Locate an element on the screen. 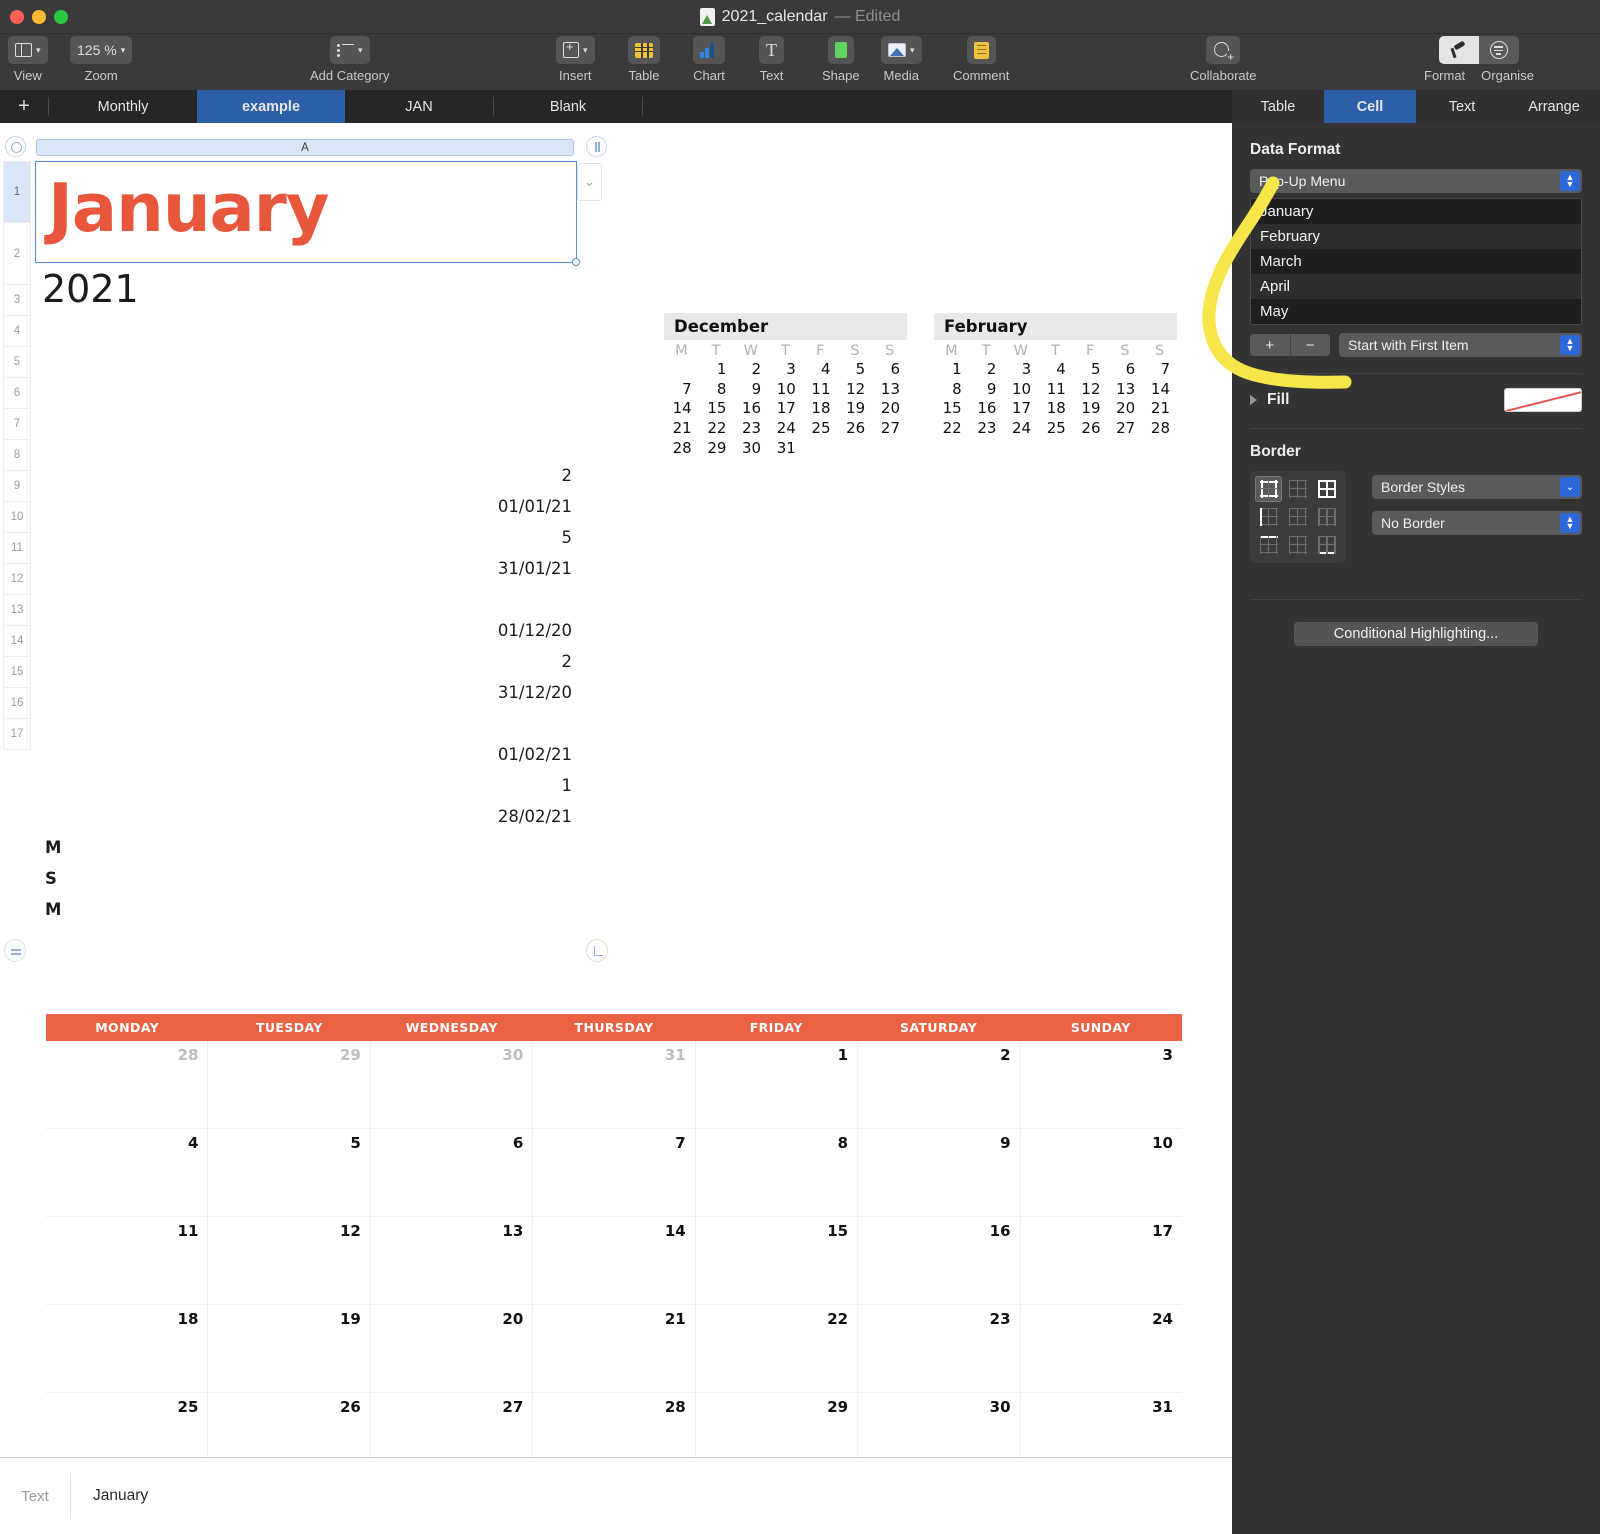 The image size is (1600, 1534). border-preset-center-v is located at coordinates (1297, 517).